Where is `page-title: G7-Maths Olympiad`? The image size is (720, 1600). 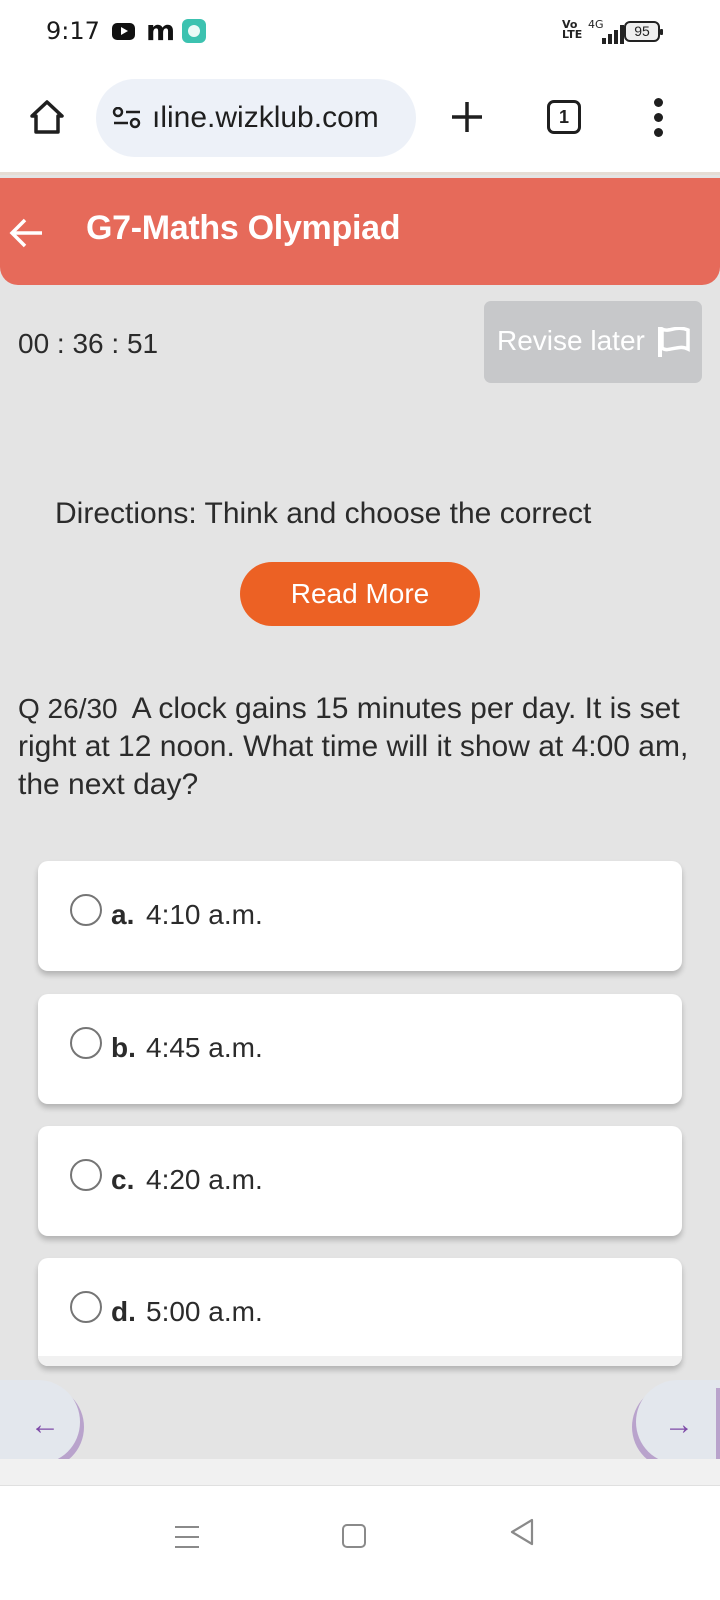 page-title: G7-Maths Olympiad is located at coordinates (243, 228).